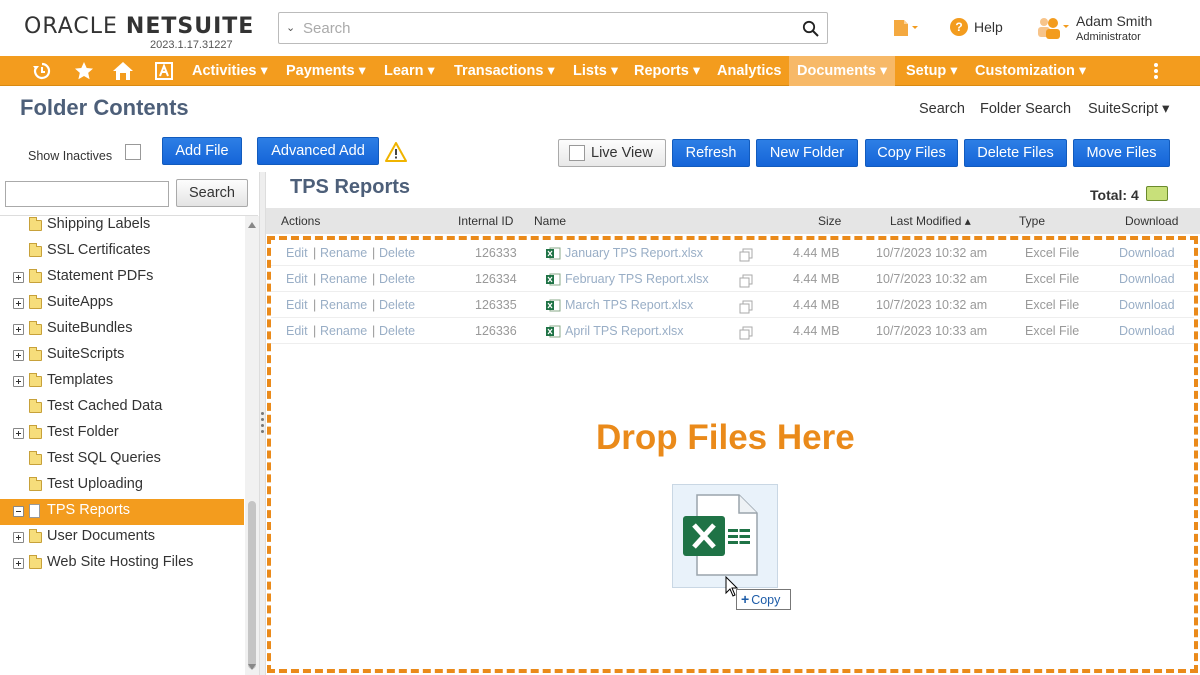 Image resolution: width=1200 pixels, height=675 pixels. What do you see at coordinates (829, 221) in the screenshot?
I see `col-size: Size` at bounding box center [829, 221].